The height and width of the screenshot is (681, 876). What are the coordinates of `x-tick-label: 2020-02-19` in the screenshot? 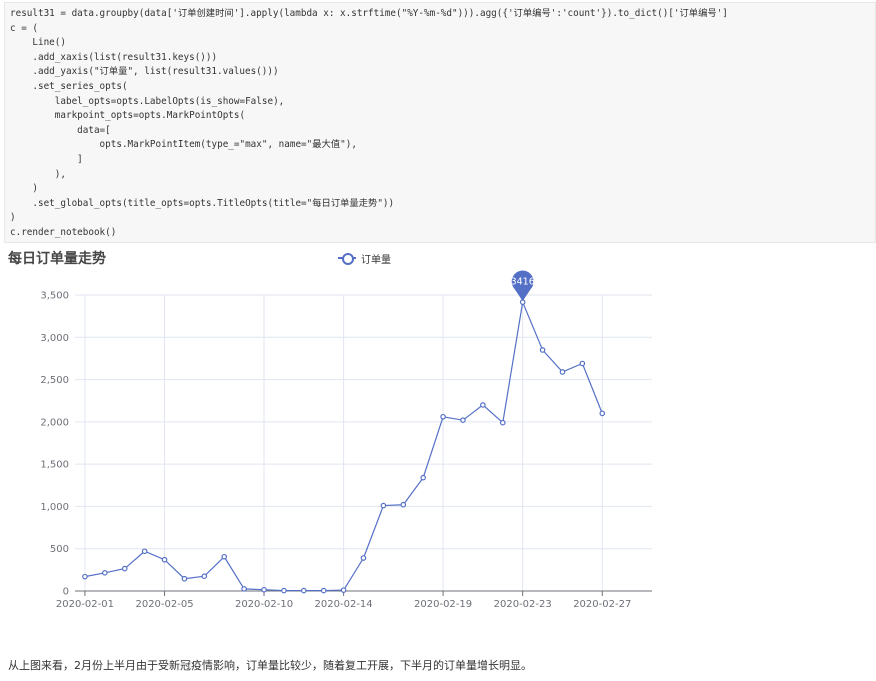 It's located at (443, 604).